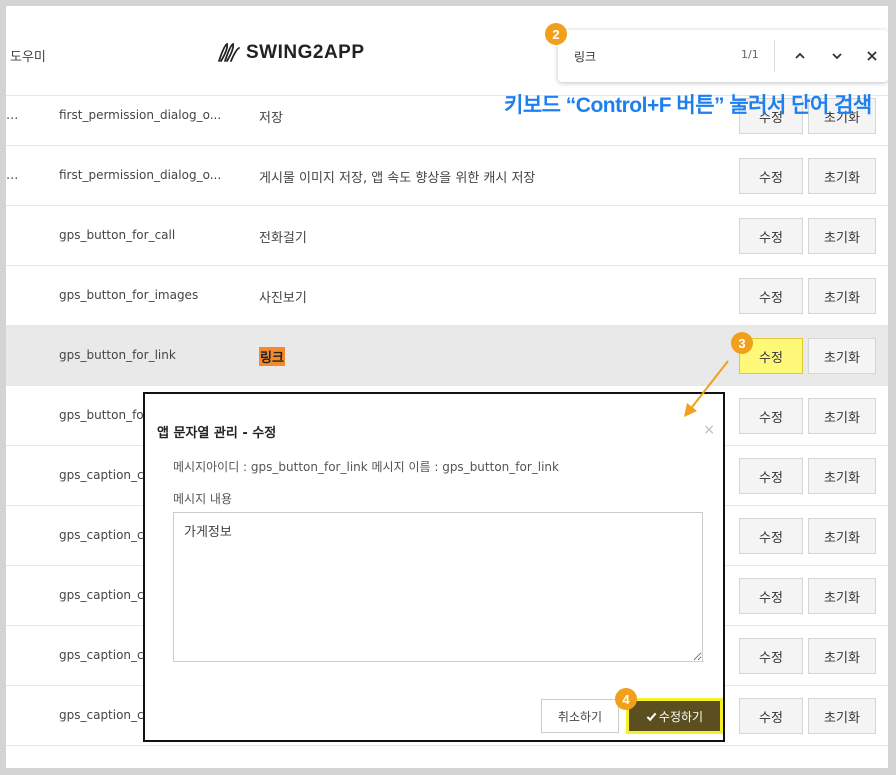  I want to click on message-content-label: 메시지 내용, so click(203, 499).